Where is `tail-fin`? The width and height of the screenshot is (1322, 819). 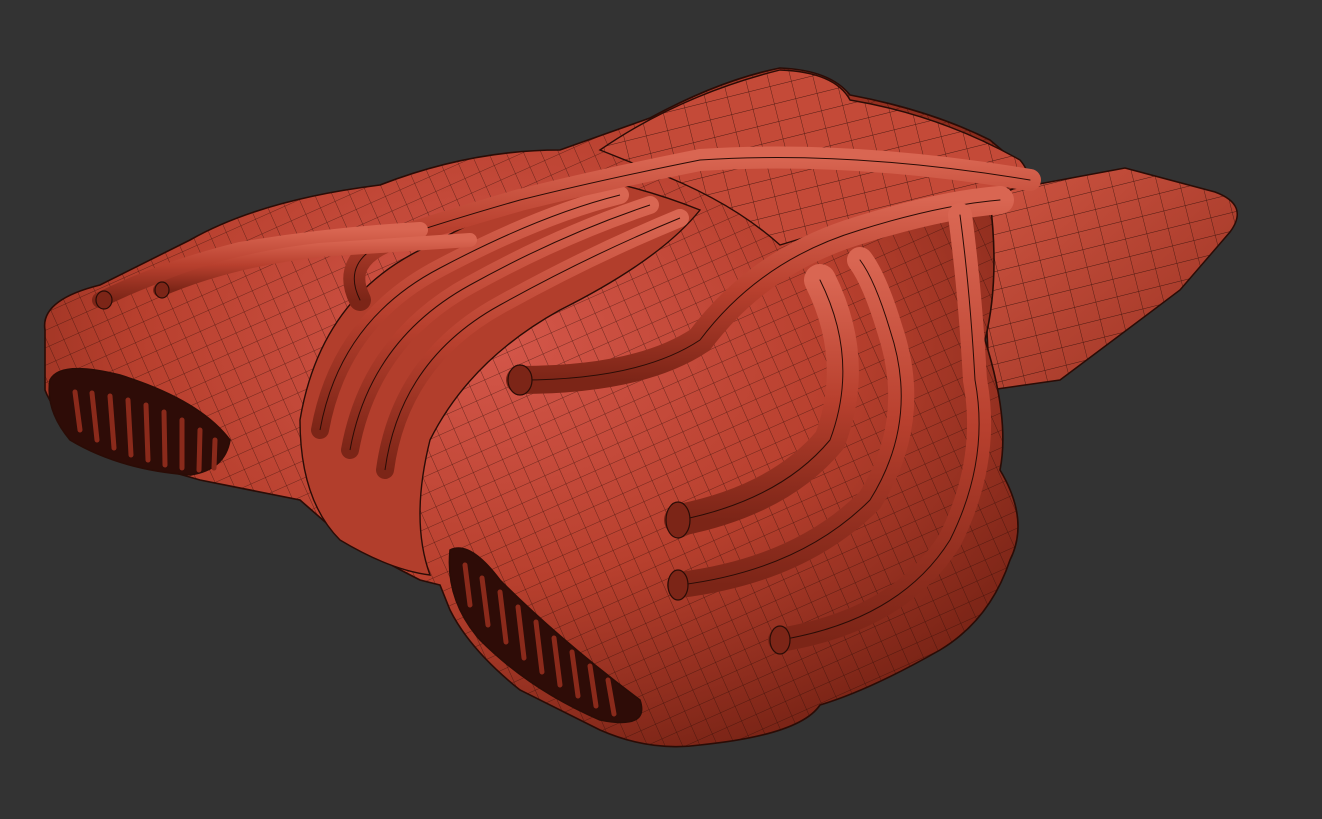 tail-fin is located at coordinates (1109, 279).